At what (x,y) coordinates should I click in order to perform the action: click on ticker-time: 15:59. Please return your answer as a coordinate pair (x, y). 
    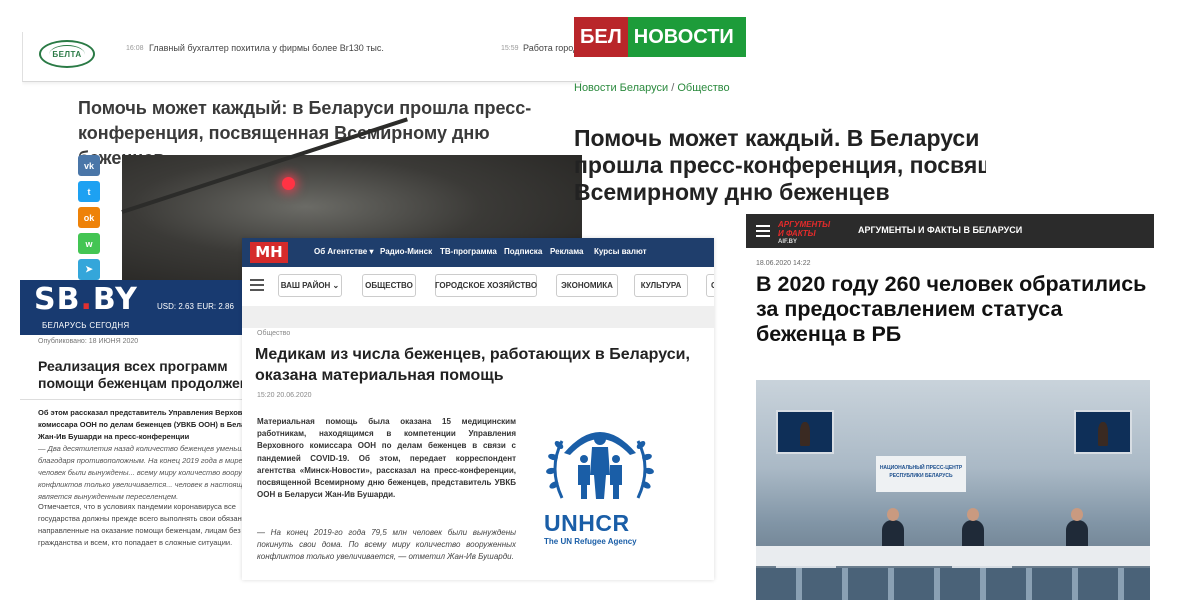
    Looking at the image, I should click on (510, 48).